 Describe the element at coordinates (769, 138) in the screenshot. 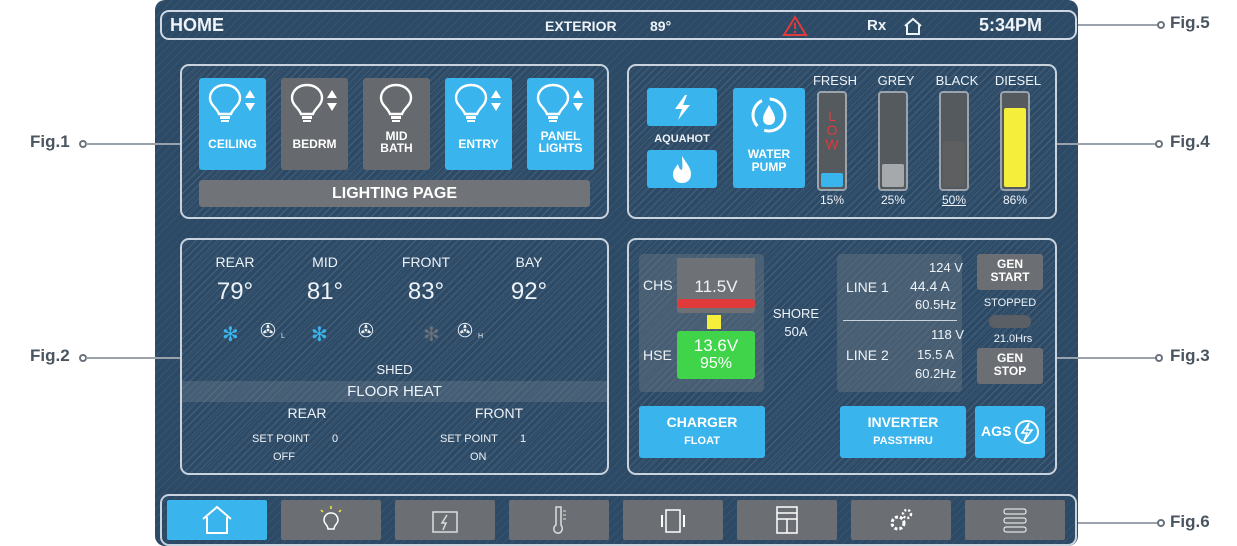

I see `water-pump-button: WATER PUMP` at that location.